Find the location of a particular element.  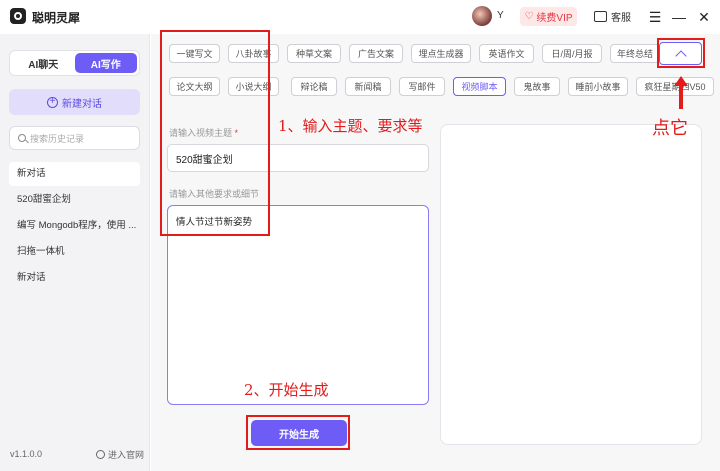

tag-item: 辩论稿 is located at coordinates (314, 86).